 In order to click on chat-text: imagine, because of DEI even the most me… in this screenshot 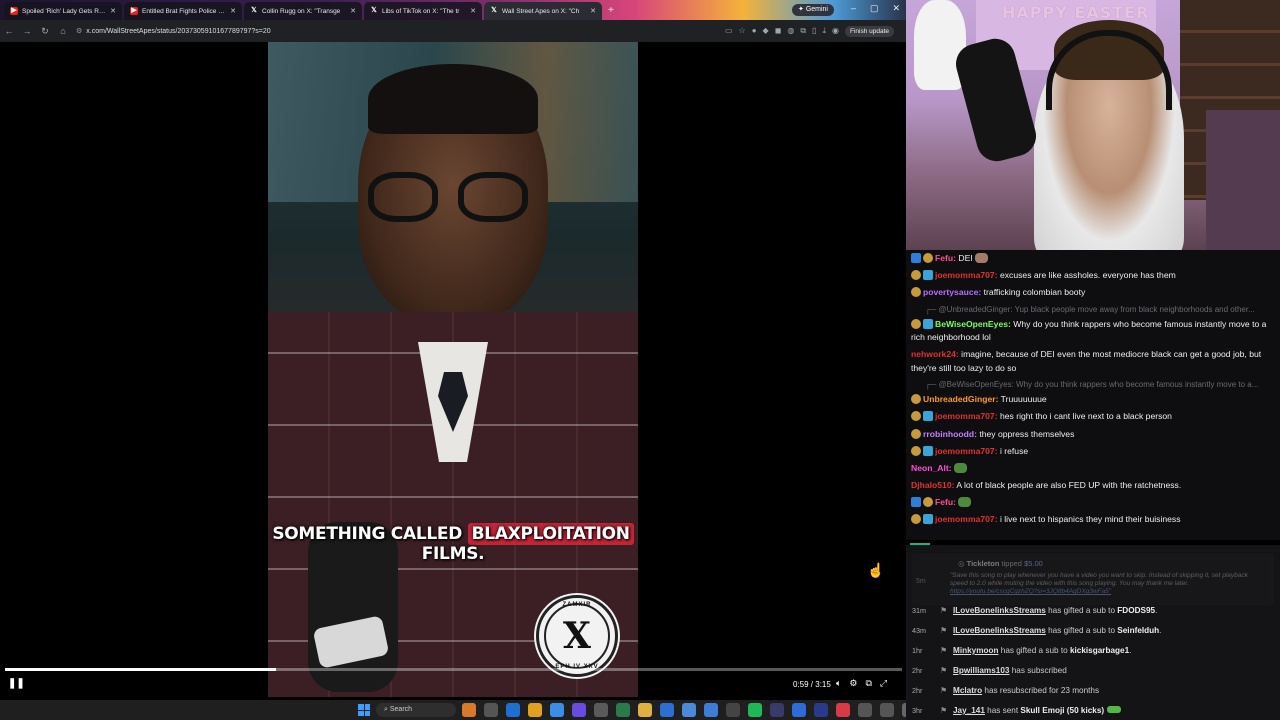, I will do `click(1086, 361)`.